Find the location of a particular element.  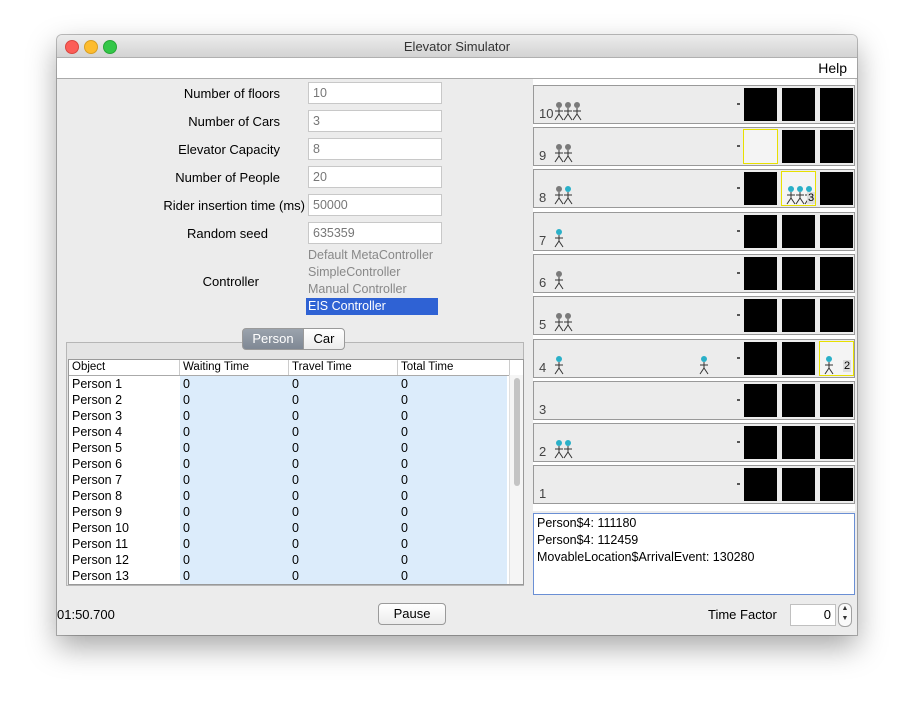

table-row: Person 13 0 0 0 is located at coordinates (289, 576).